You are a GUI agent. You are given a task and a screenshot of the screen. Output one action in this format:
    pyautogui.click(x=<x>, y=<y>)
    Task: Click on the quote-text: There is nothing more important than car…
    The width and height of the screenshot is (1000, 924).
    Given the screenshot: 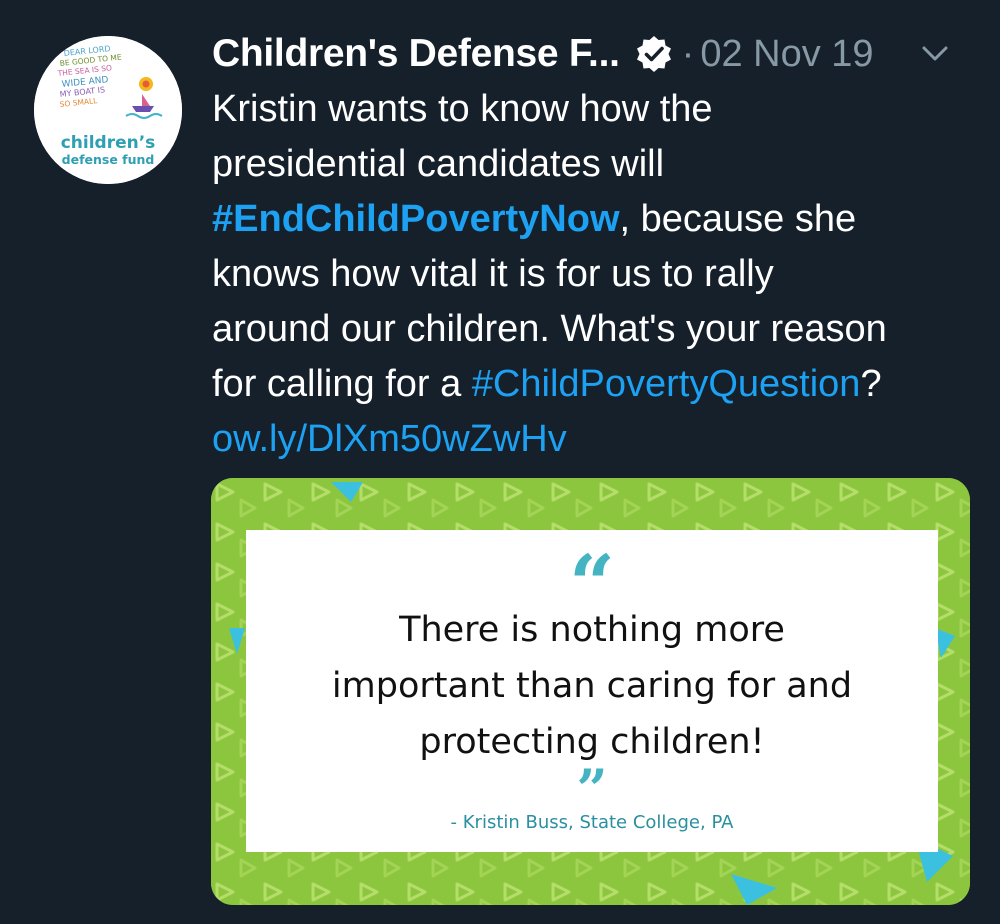 What is the action you would take?
    pyautogui.click(x=592, y=686)
    